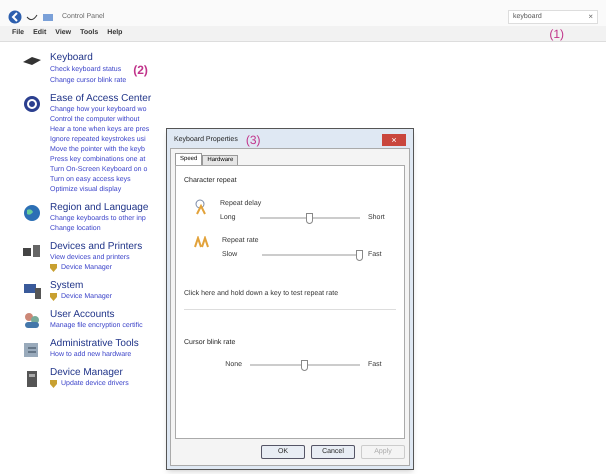  I want to click on printer-icon, so click(32, 251).